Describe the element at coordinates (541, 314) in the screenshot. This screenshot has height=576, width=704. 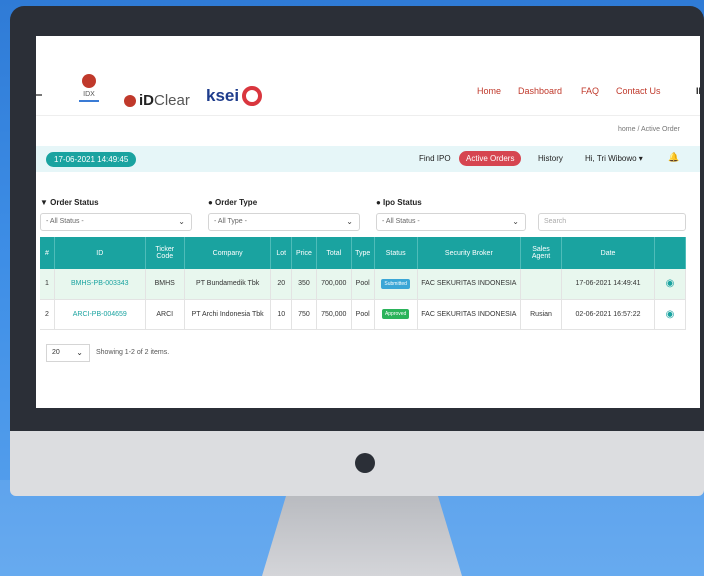
I see `cell-sales-agent: Rusian` at that location.